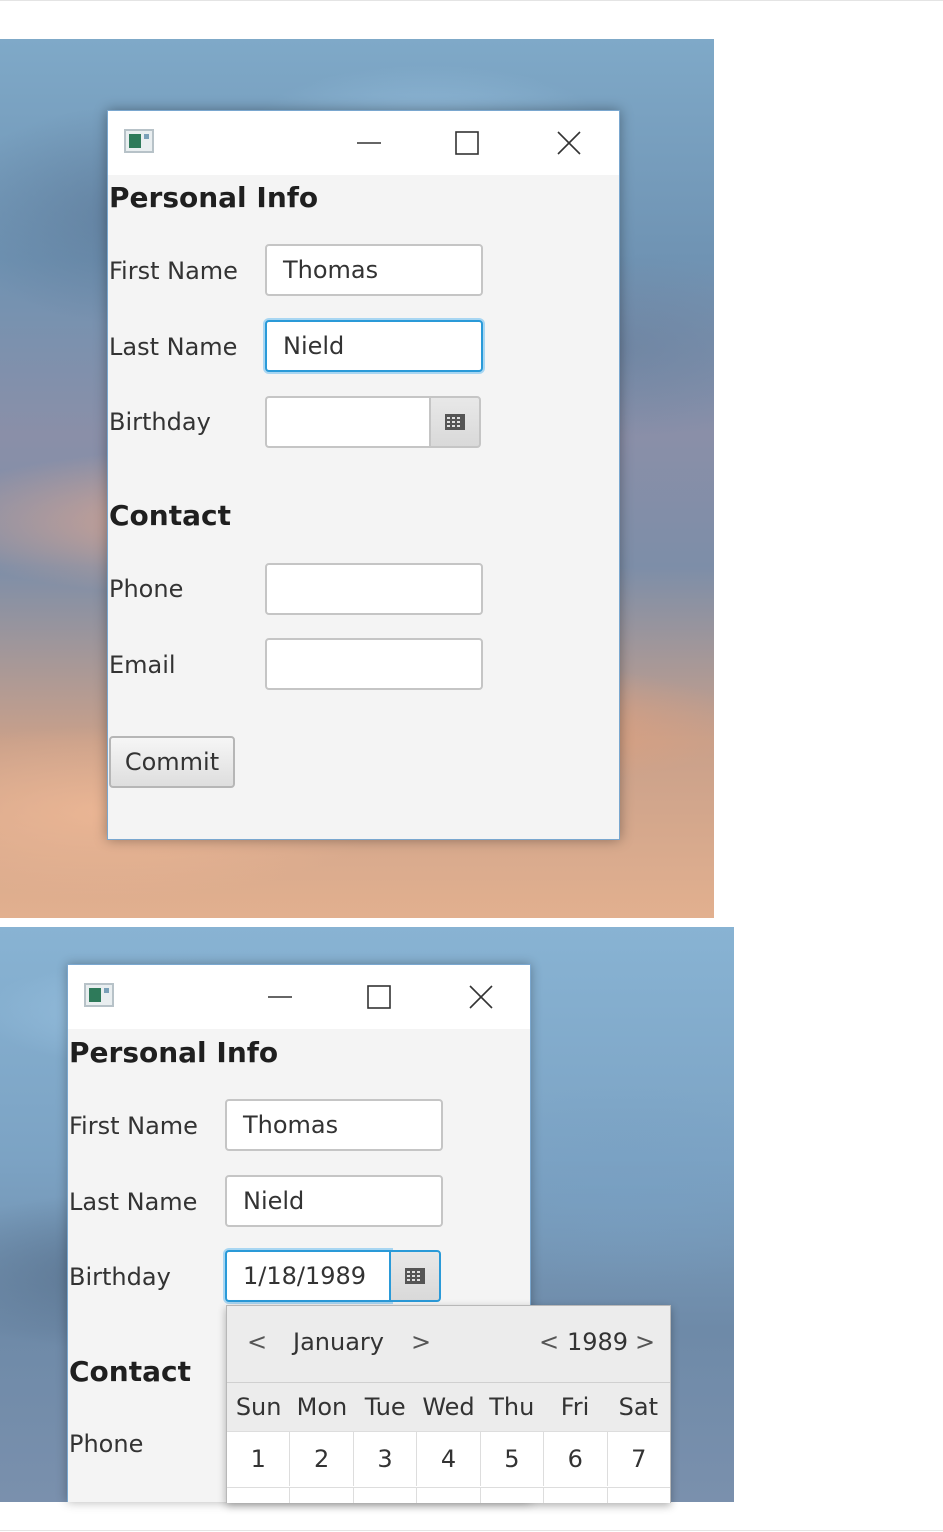 This screenshot has width=943, height=1532. I want to click on commit-button: Commit, so click(172, 762).